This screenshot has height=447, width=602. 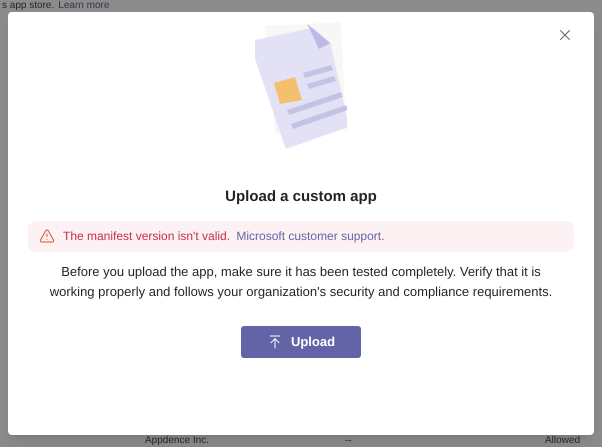 I want to click on background-text: s app store., so click(x=28, y=6).